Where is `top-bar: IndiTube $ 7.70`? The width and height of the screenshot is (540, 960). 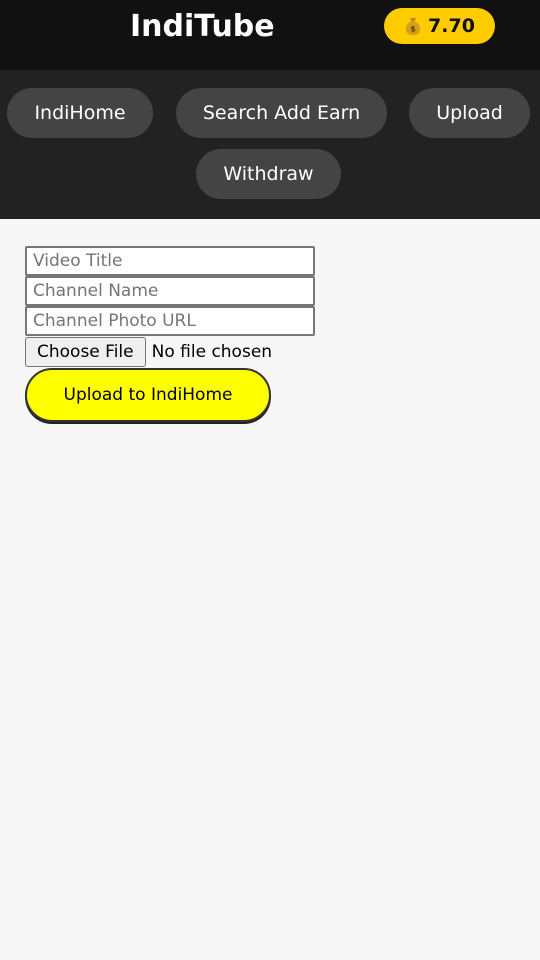 top-bar: IndiTube $ 7.70 is located at coordinates (270, 35).